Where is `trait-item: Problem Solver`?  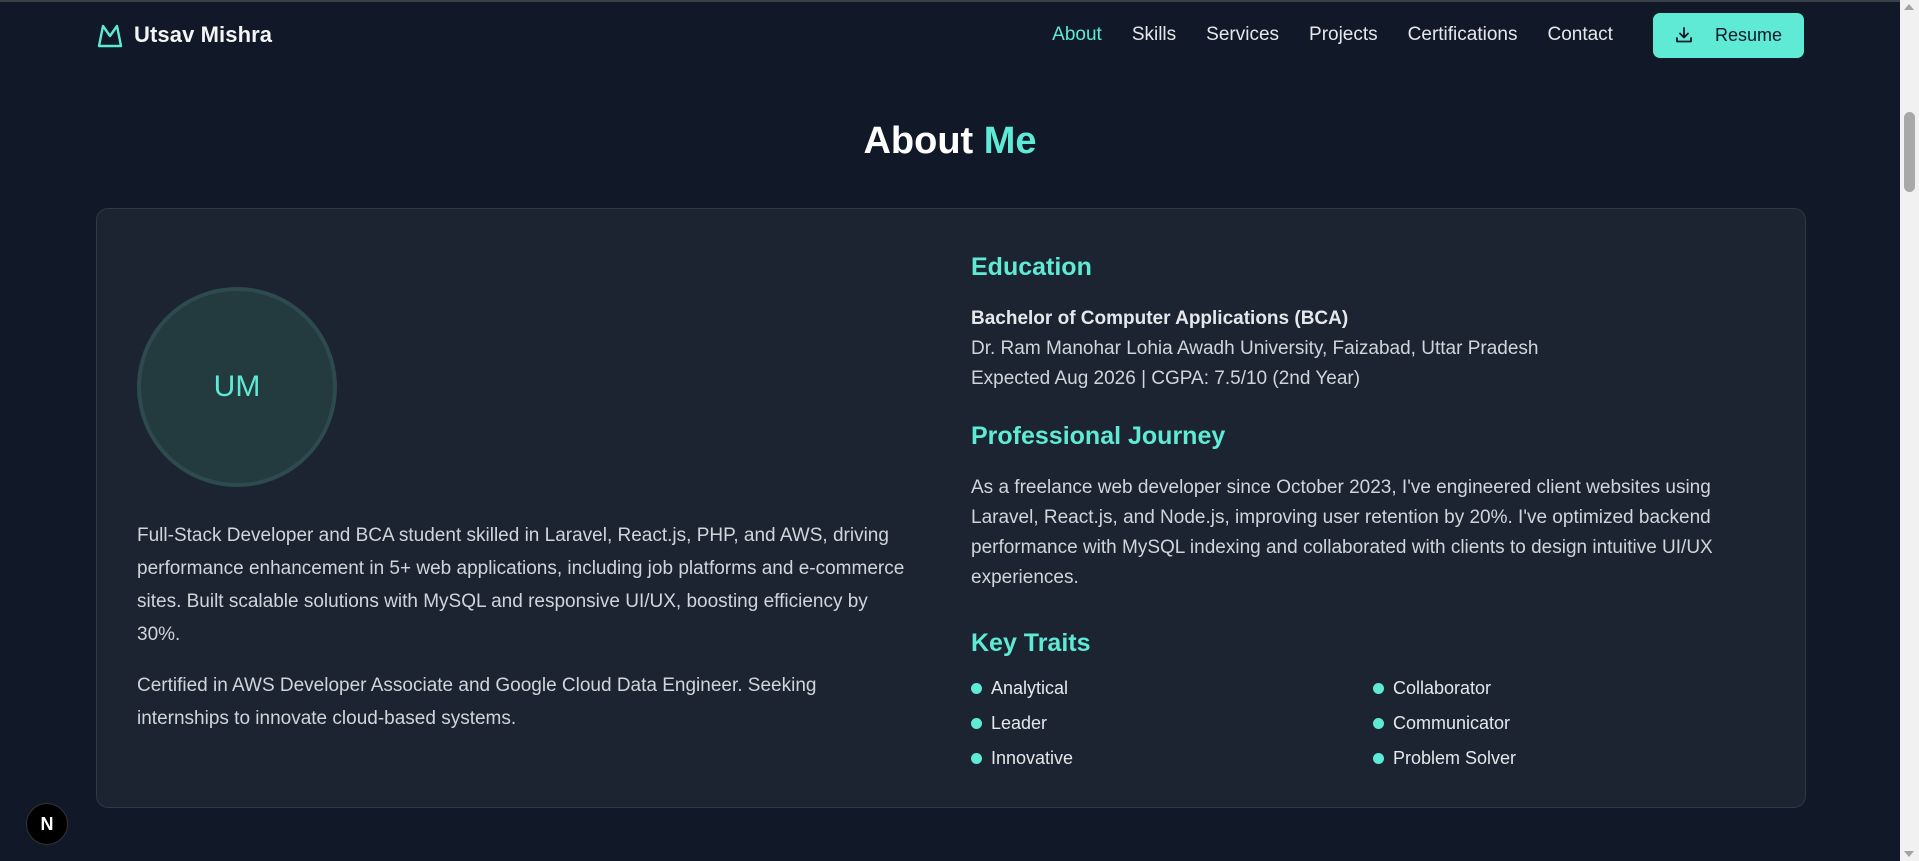 trait-item: Problem Solver is located at coordinates (1572, 758).